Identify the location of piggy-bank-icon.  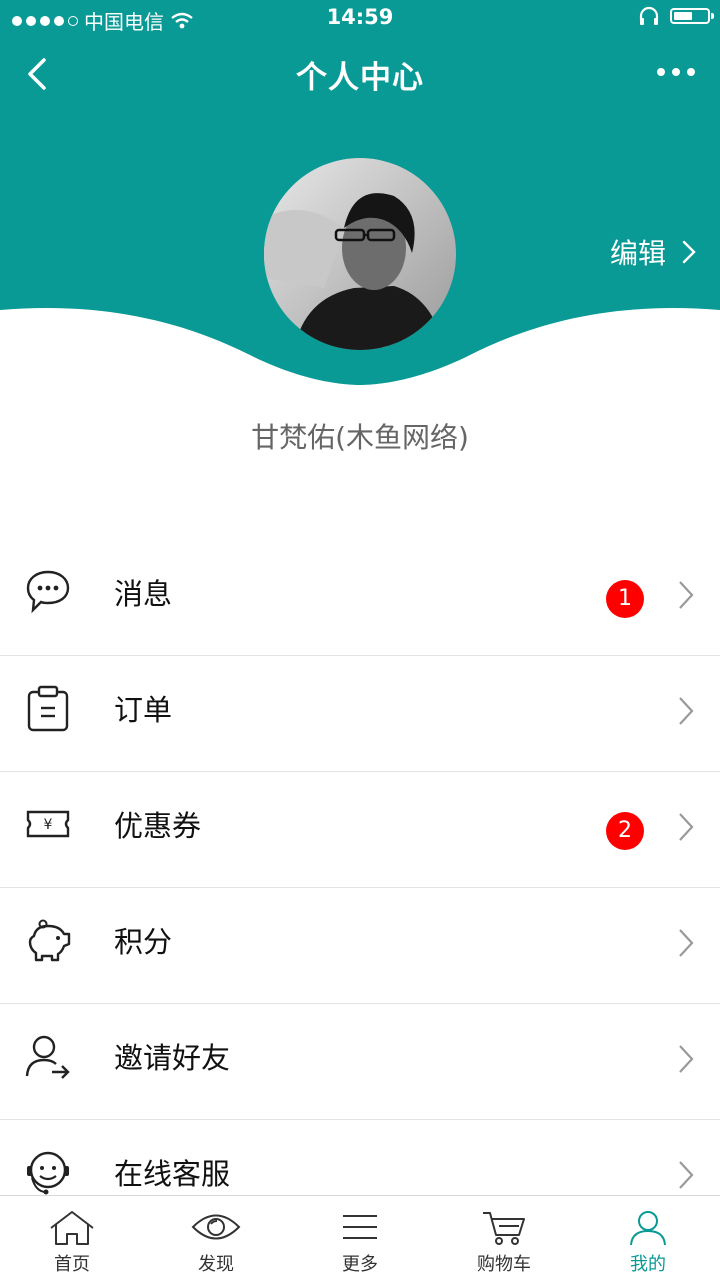
(49, 940).